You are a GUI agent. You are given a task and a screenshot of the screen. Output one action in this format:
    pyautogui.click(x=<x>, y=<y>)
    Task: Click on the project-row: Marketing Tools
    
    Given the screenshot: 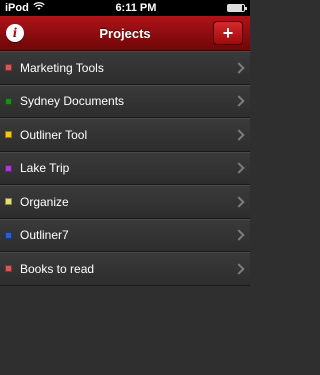 What is the action you would take?
    pyautogui.click(x=125, y=68)
    